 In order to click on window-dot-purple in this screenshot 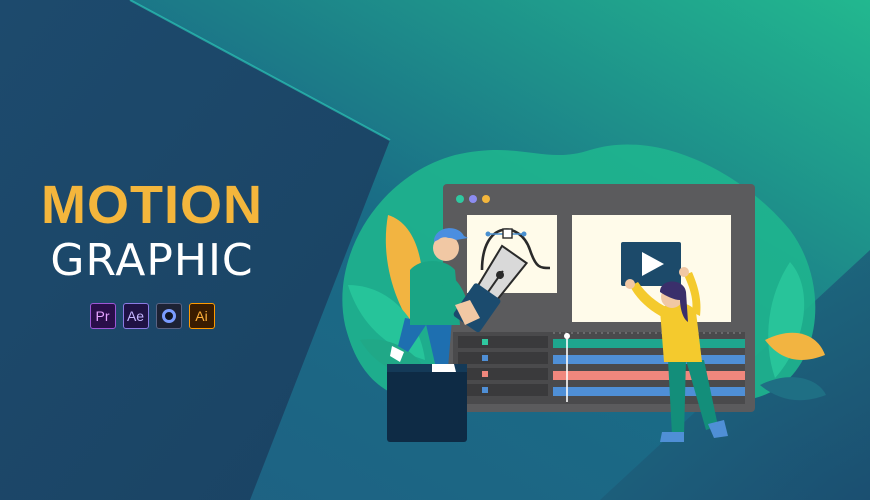, I will do `click(473, 199)`.